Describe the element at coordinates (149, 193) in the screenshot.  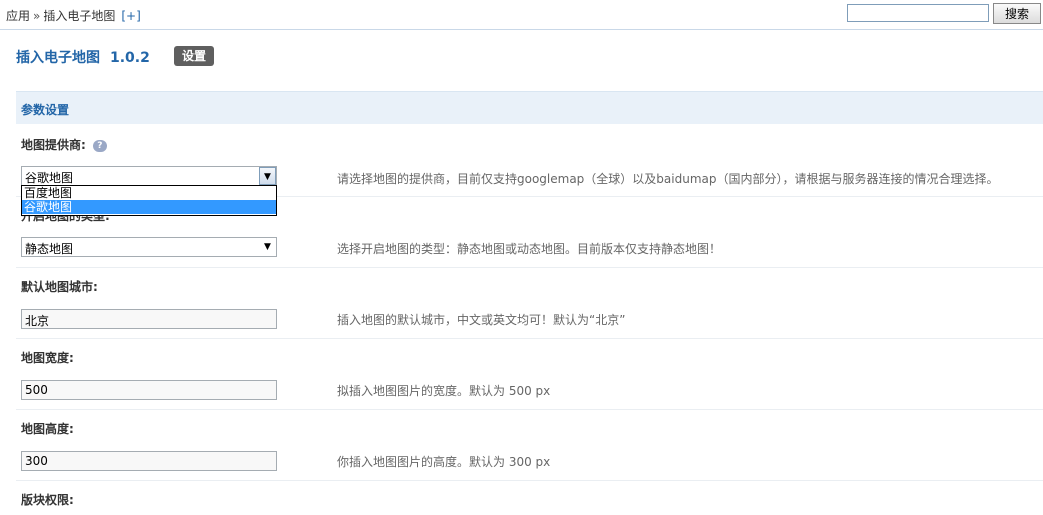
I see `provider-option-baidu: 百度地图` at that location.